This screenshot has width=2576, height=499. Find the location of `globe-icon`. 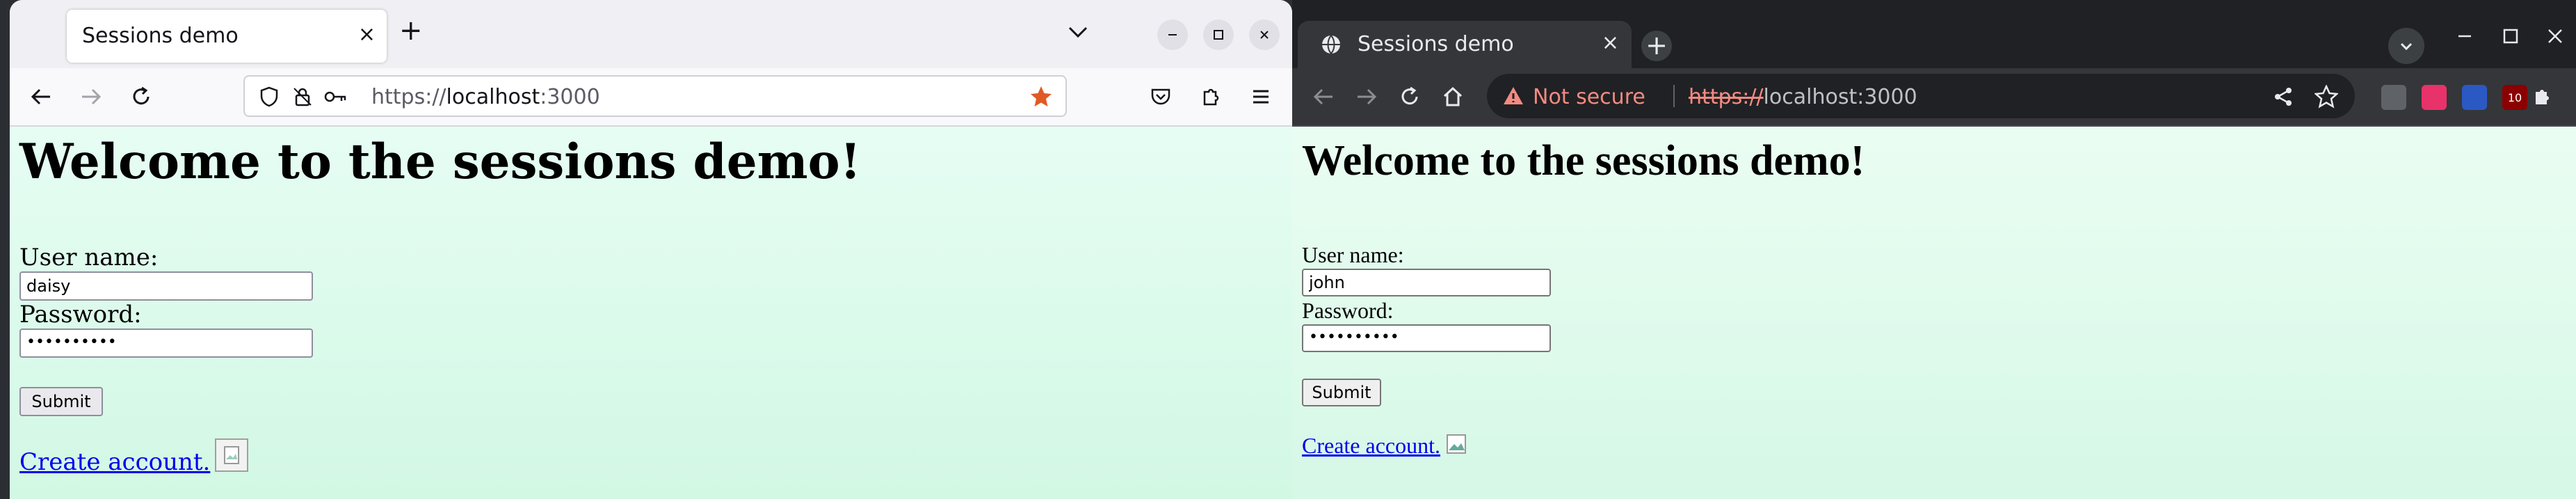

globe-icon is located at coordinates (1331, 44).